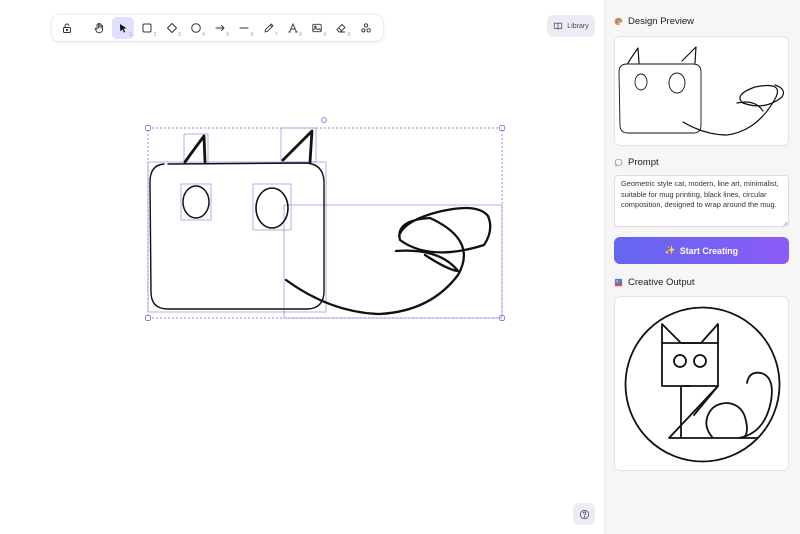 The height and width of the screenshot is (534, 800). What do you see at coordinates (680, 361) in the screenshot?
I see `output-cat-left-eye` at bounding box center [680, 361].